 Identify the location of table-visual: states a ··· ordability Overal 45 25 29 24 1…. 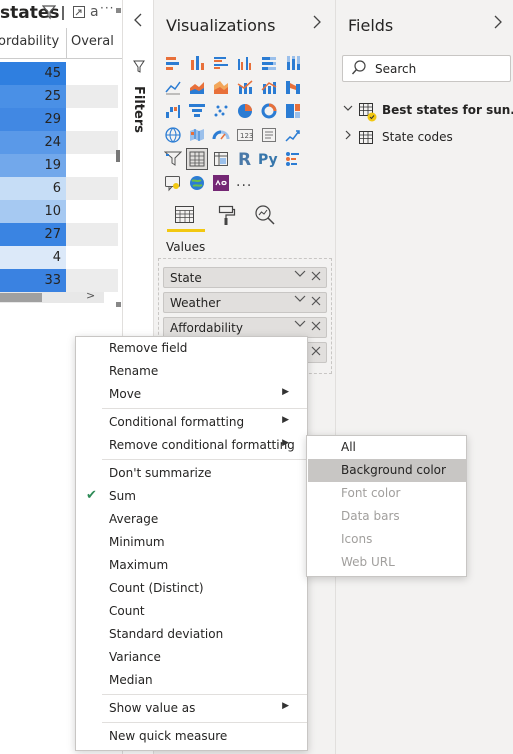
(61, 155).